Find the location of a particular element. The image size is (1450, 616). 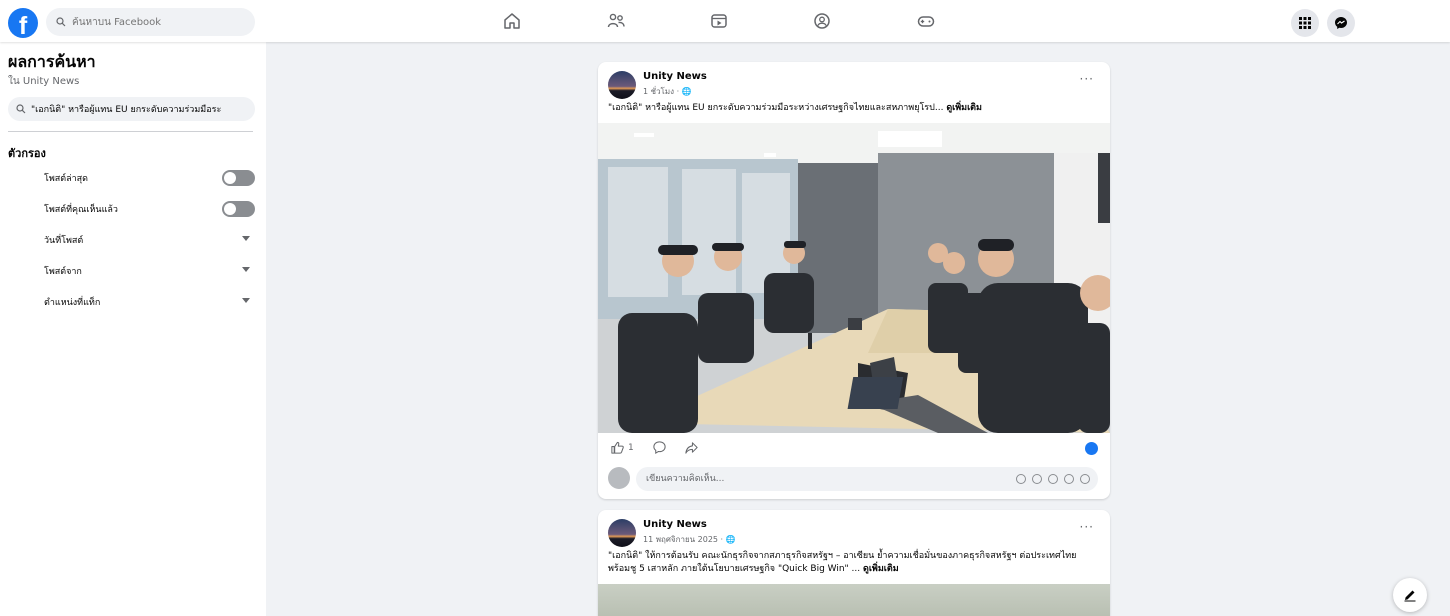

page-search-input is located at coordinates (143, 109).